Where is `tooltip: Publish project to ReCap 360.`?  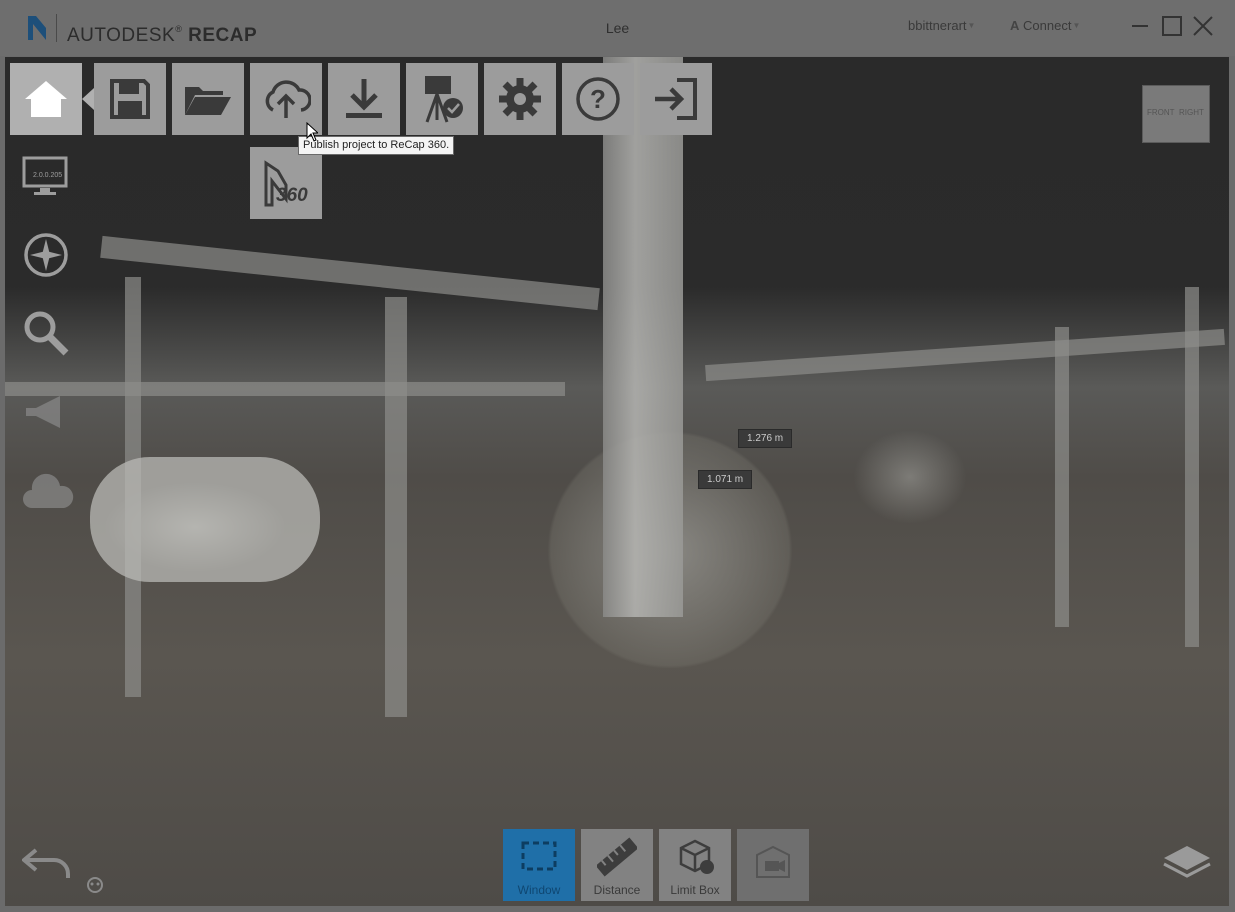
tooltip: Publish project to ReCap 360. is located at coordinates (376, 145).